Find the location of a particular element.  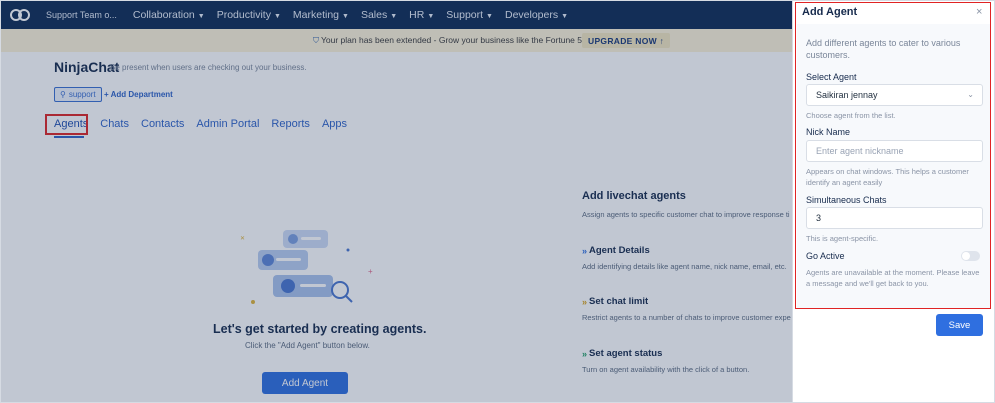

go-active-toggle is located at coordinates (970, 256).